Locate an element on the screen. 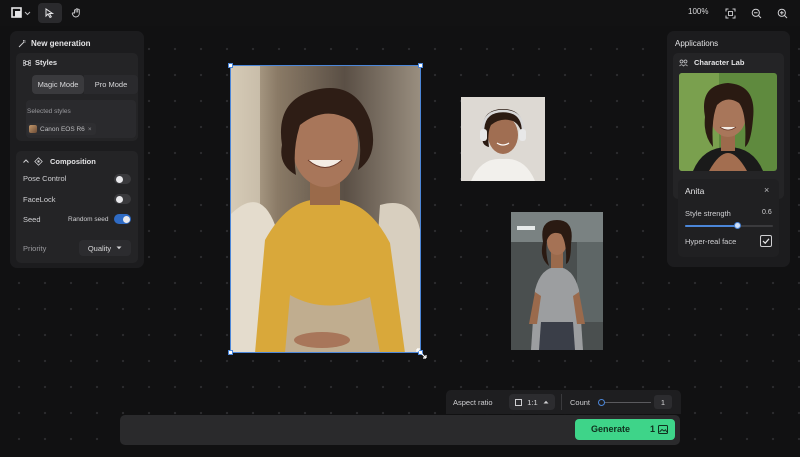  zoom-level: 100% is located at coordinates (698, 11).